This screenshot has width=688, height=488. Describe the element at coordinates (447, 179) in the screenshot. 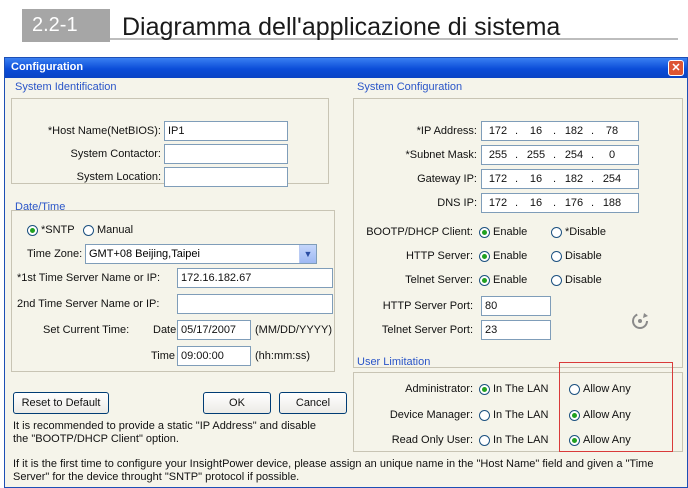

I see `gateway-ip-label: Gateway IP:` at that location.